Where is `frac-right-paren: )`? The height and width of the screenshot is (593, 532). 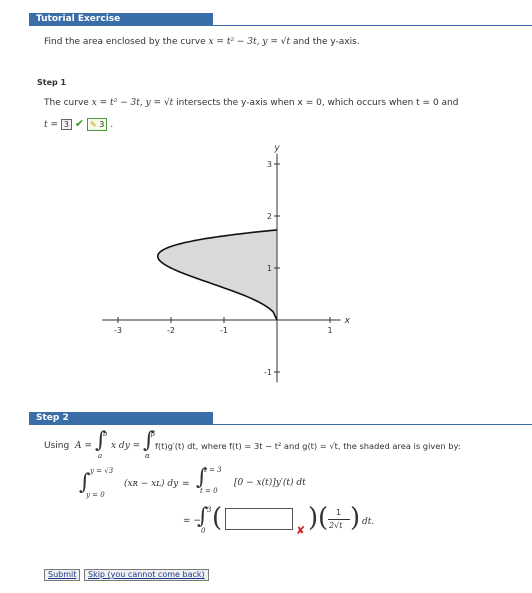 frac-right-paren: ) is located at coordinates (355, 518).